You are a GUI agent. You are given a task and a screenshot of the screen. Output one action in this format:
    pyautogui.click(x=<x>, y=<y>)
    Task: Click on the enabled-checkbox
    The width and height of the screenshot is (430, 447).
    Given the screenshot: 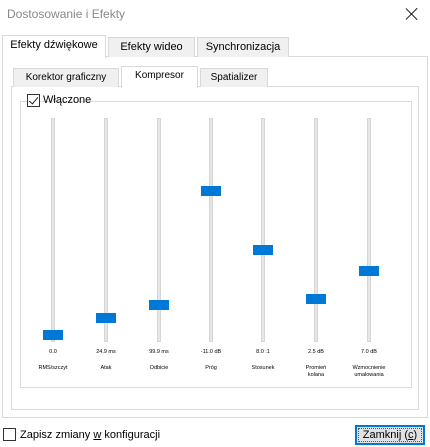 What is the action you would take?
    pyautogui.click(x=33, y=100)
    